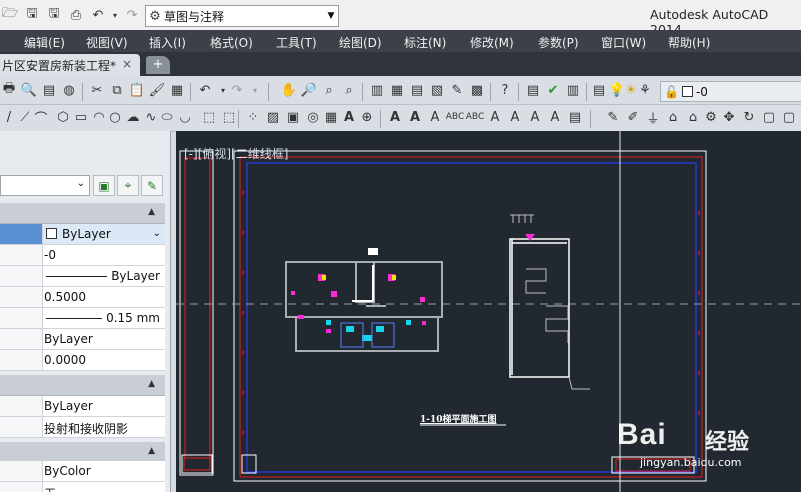 The width and height of the screenshot is (801, 492). Describe the element at coordinates (689, 42) in the screenshot. I see `menu-help: 帮助(H)` at that location.